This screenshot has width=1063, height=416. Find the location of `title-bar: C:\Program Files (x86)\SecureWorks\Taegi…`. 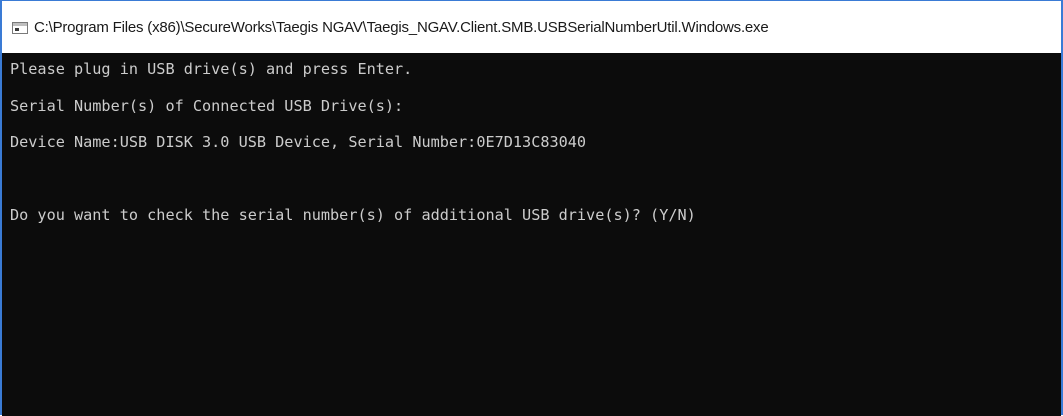

title-bar: C:\Program Files (x86)\SecureWorks\Taegi… is located at coordinates (531, 27).